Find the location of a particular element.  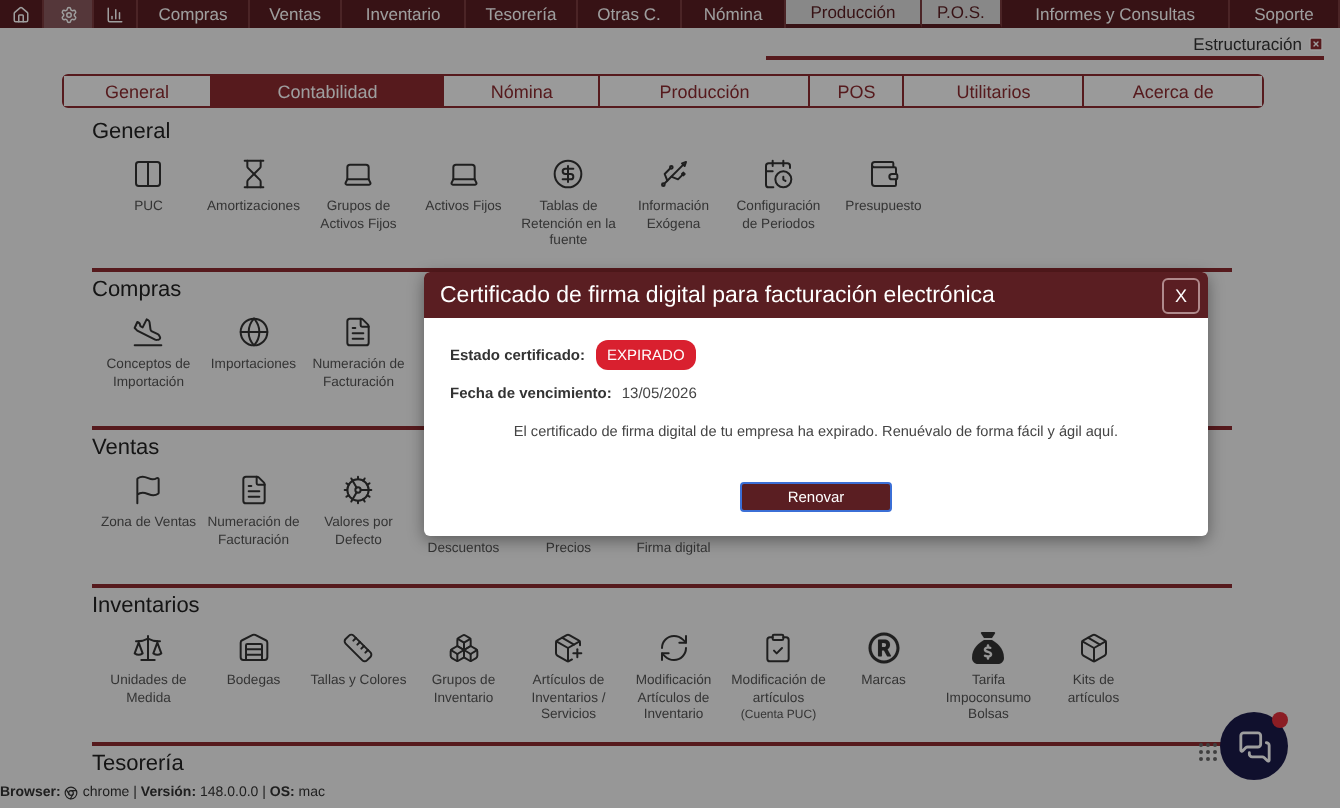

dollar-coin-icon is located at coordinates (568, 174).